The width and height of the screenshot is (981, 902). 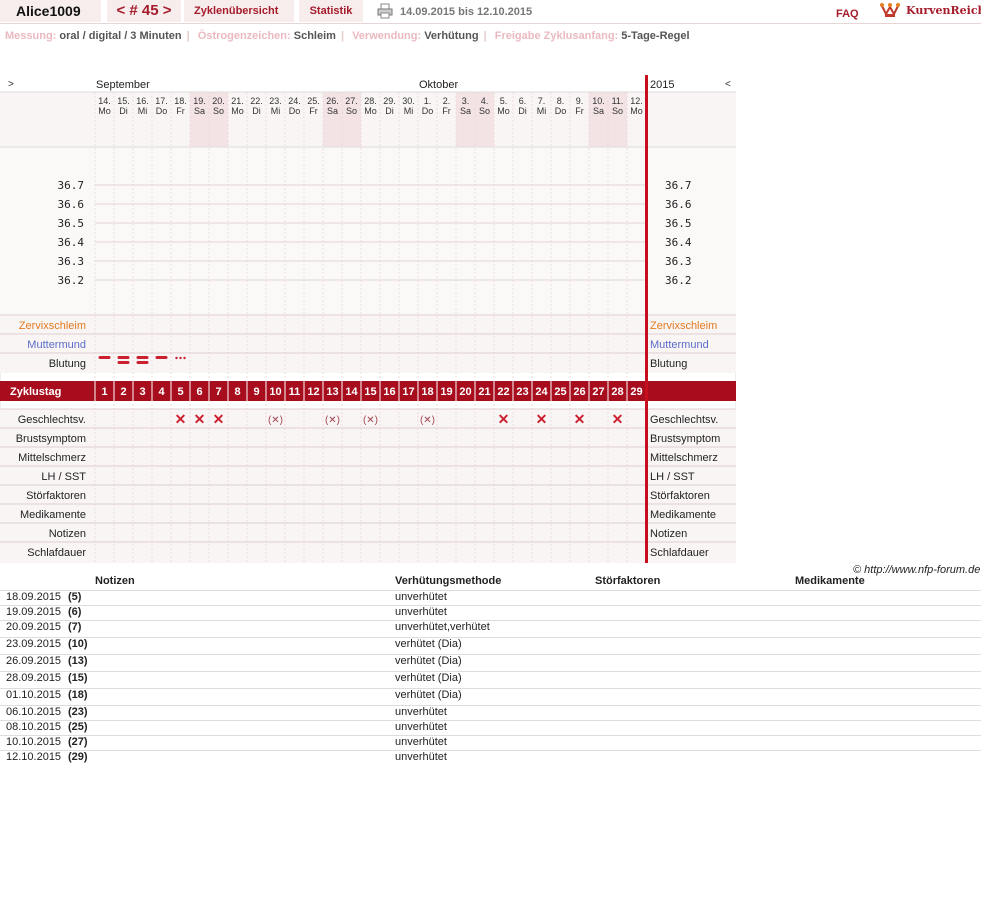 I want to click on cycle-day-number: 2, so click(x=123, y=392).